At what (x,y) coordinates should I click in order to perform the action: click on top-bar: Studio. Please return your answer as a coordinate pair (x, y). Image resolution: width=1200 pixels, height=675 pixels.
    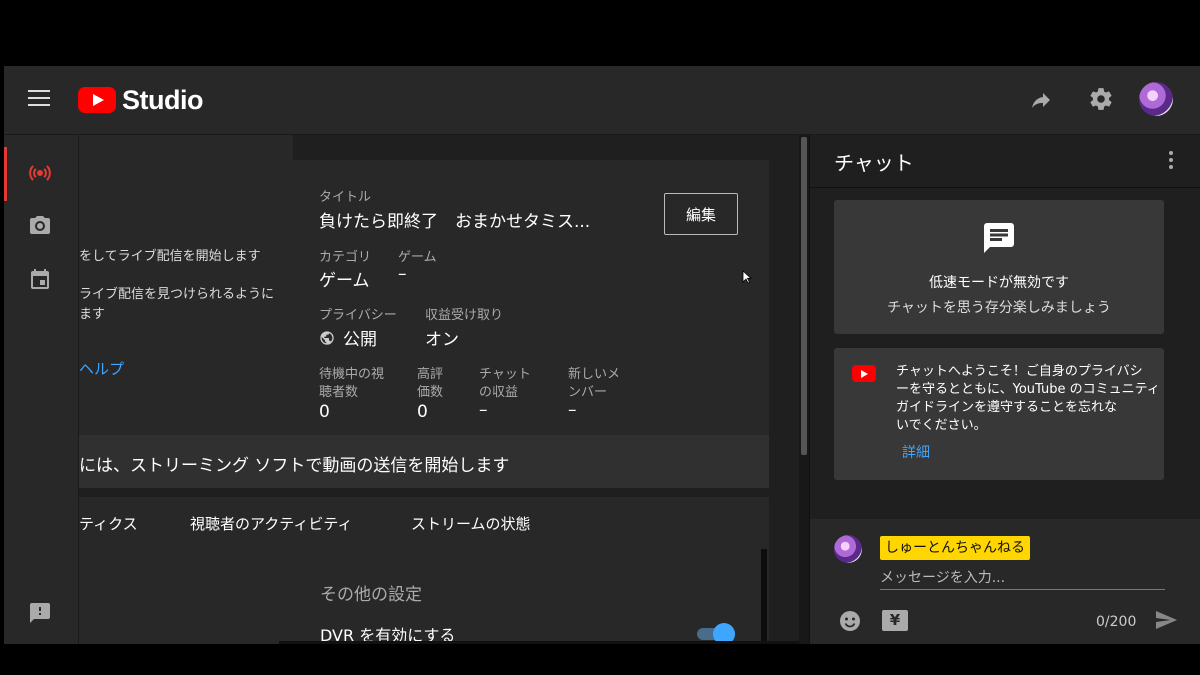
    Looking at the image, I should click on (602, 100).